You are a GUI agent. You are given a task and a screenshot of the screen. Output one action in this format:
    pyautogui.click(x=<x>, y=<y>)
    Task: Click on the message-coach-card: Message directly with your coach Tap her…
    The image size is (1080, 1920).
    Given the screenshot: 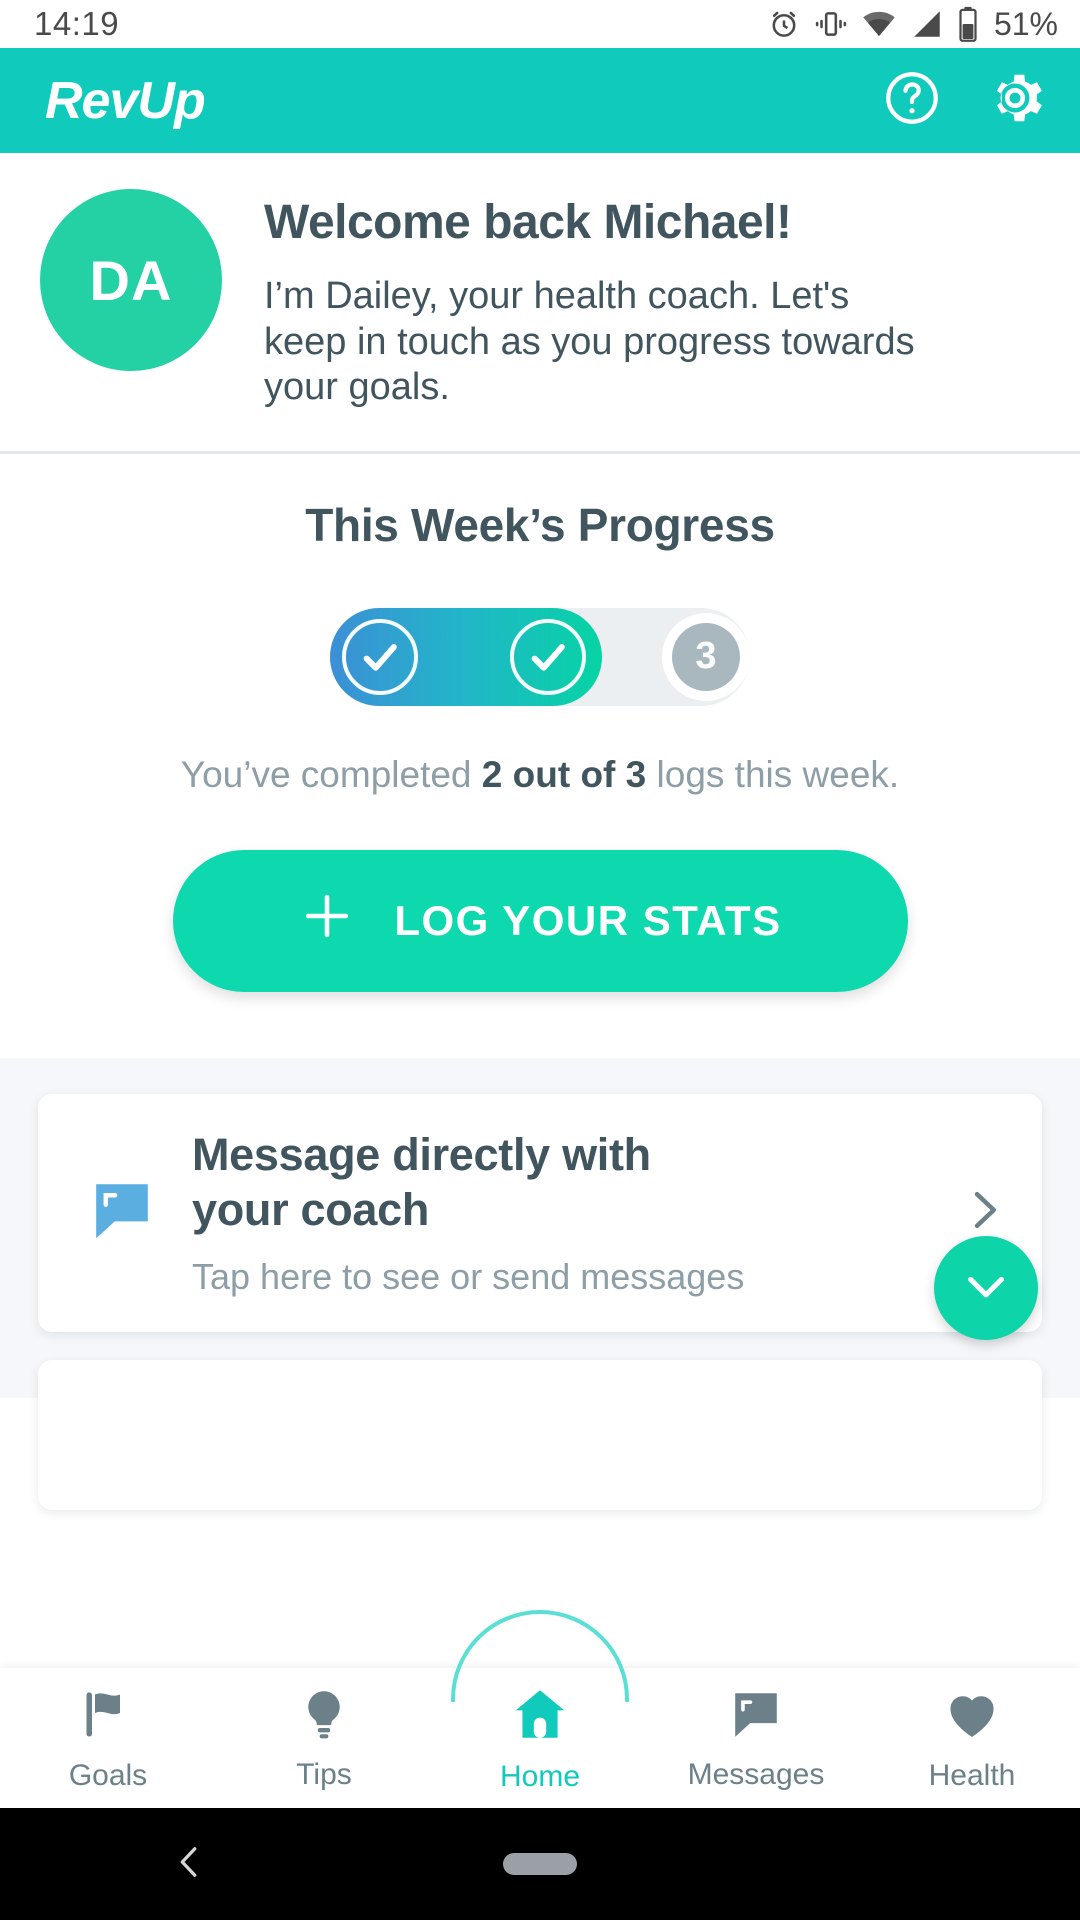 What is the action you would take?
    pyautogui.click(x=540, y=1212)
    